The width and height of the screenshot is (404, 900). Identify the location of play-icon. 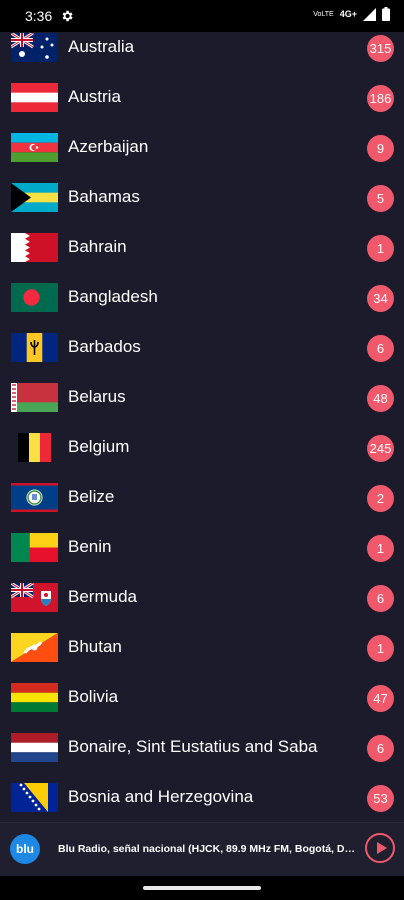
(380, 848).